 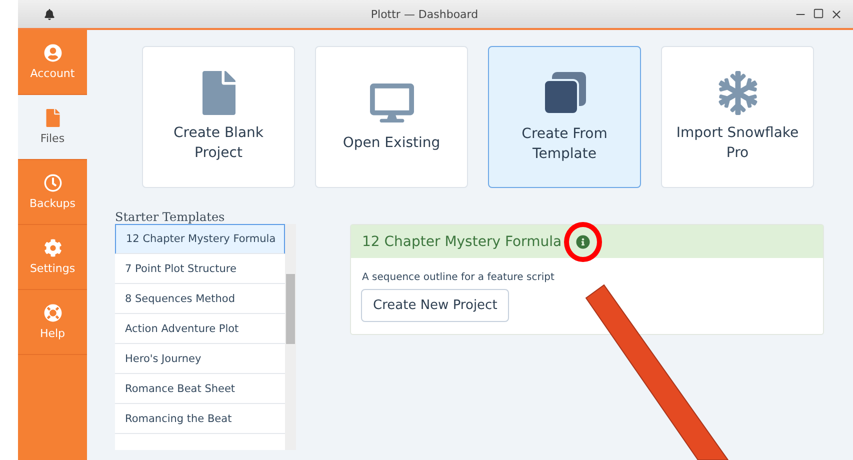 What do you see at coordinates (53, 268) in the screenshot?
I see `sidebar-label: Settings` at bounding box center [53, 268].